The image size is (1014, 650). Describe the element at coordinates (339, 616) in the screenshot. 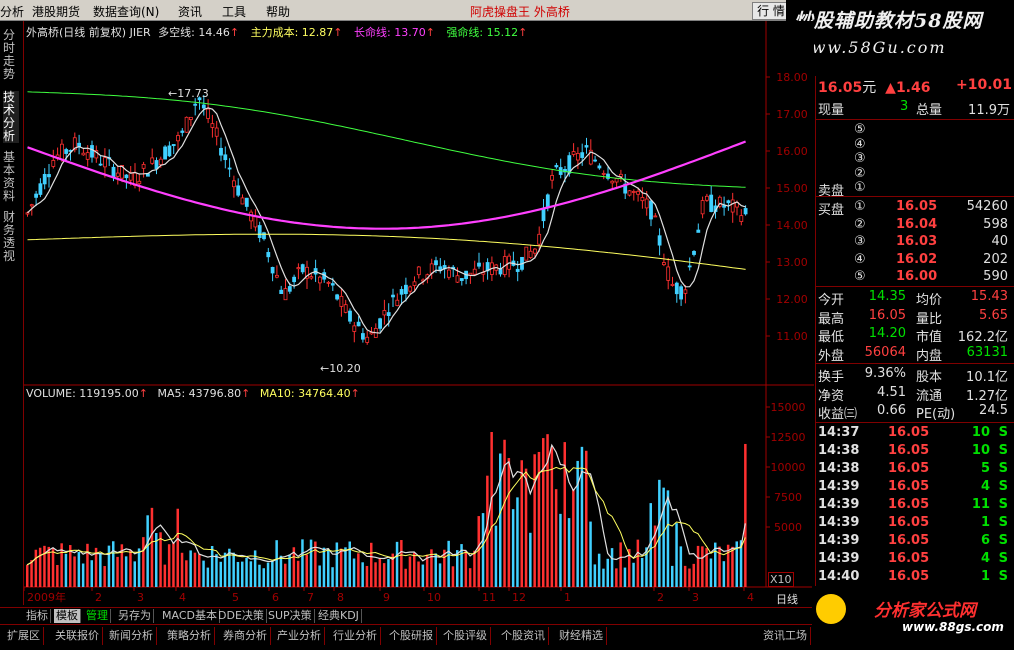

I see `indicator-tab: 经典KDJ` at that location.